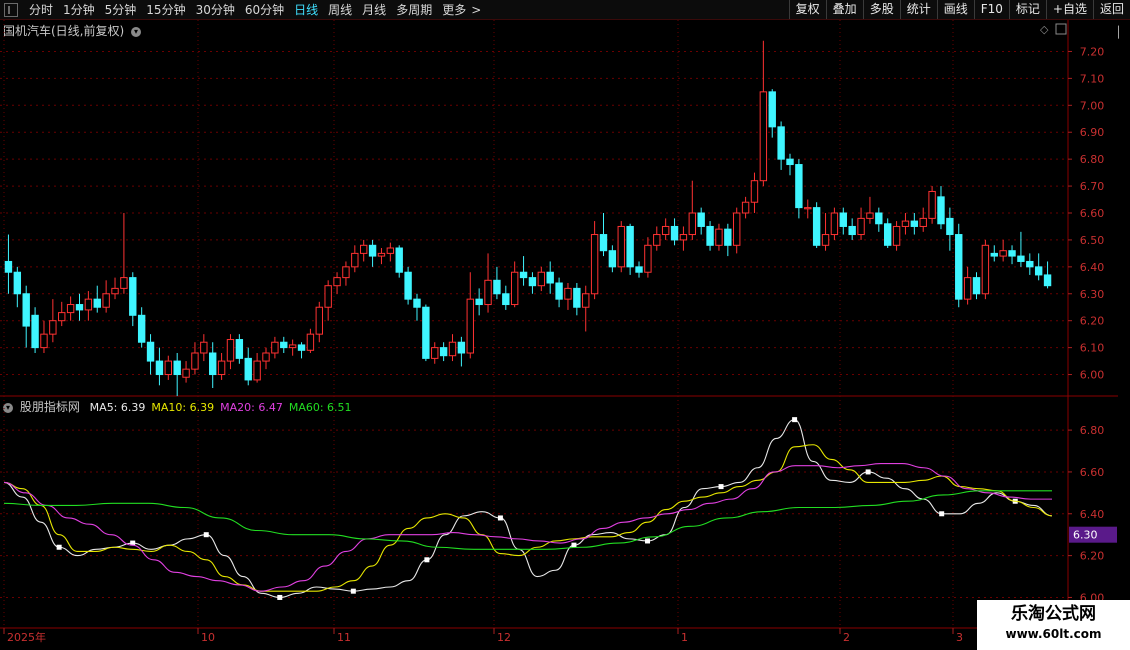 The height and width of the screenshot is (650, 1130). Describe the element at coordinates (1092, 105) in the screenshot. I see `price-tick-label: 7.00` at that location.